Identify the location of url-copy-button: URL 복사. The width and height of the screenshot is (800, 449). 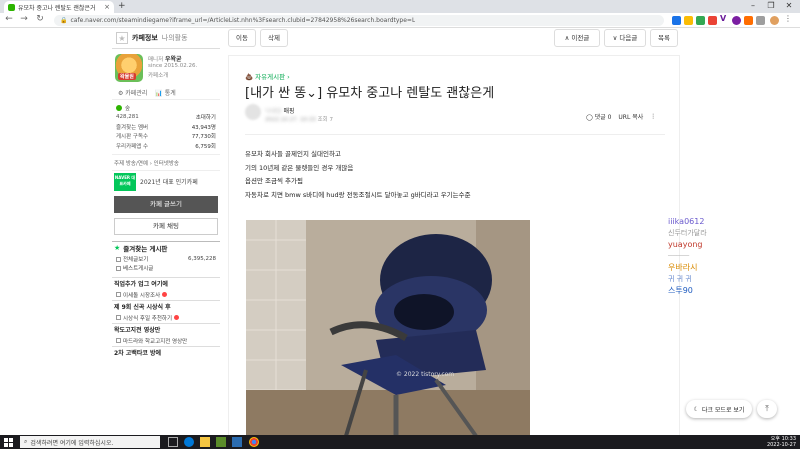
(630, 116).